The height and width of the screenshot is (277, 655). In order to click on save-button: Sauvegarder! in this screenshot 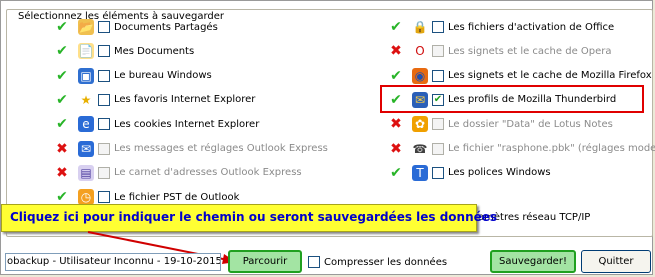, I will do `click(533, 261)`.